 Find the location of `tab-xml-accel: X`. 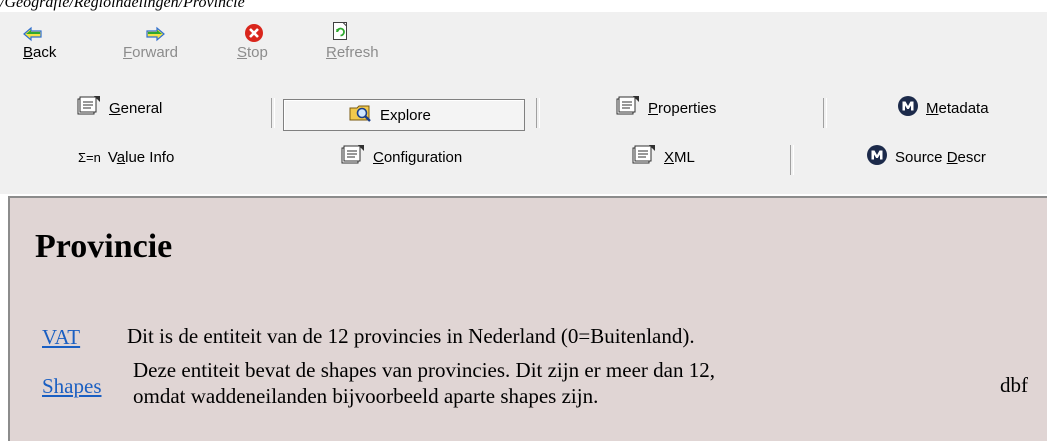

tab-xml-accel: X is located at coordinates (669, 157).